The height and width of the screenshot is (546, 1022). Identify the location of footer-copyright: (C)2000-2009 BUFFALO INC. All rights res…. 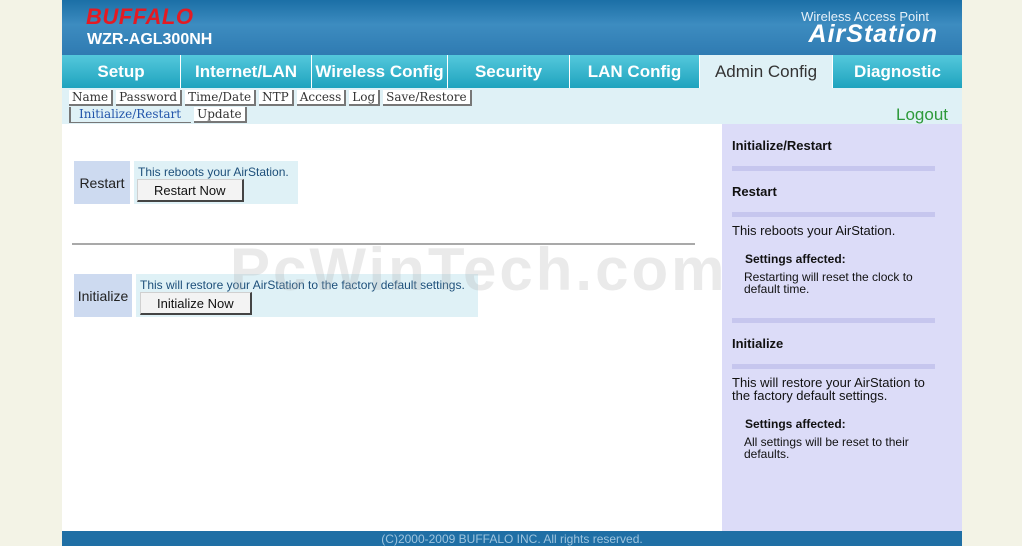
(512, 538).